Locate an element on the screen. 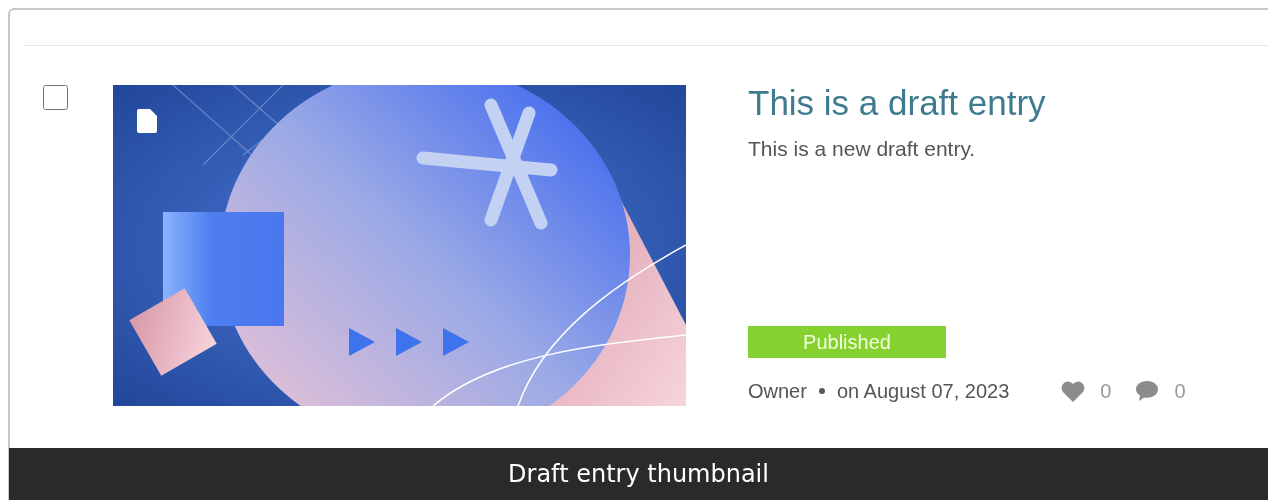 The height and width of the screenshot is (500, 1268). entry-date: on August 07, 2023 is located at coordinates (923, 391).